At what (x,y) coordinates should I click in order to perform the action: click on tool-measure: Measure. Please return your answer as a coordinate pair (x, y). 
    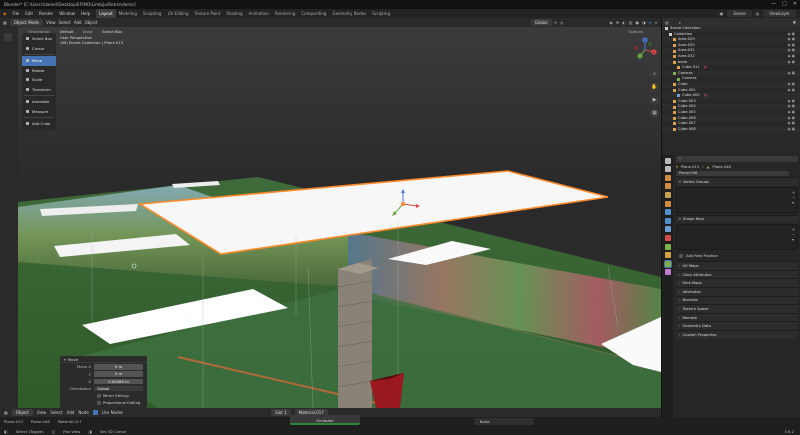
    Looking at the image, I should click on (39, 112).